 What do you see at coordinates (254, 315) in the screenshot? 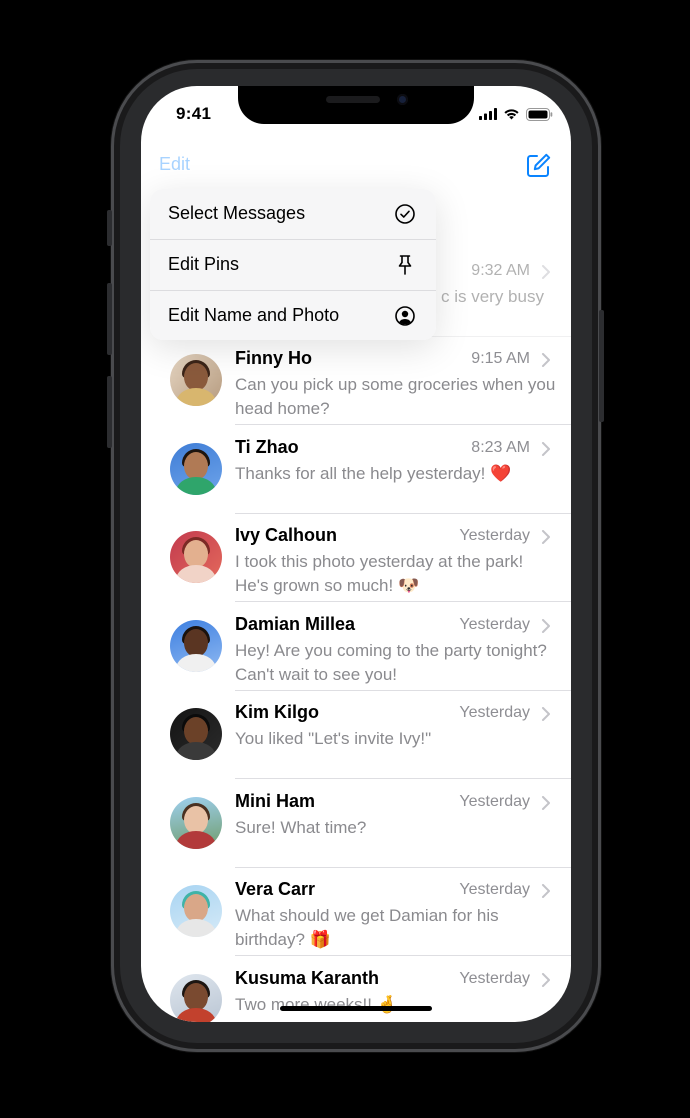
I see `menu-item-label: Edit Name and Photo` at bounding box center [254, 315].